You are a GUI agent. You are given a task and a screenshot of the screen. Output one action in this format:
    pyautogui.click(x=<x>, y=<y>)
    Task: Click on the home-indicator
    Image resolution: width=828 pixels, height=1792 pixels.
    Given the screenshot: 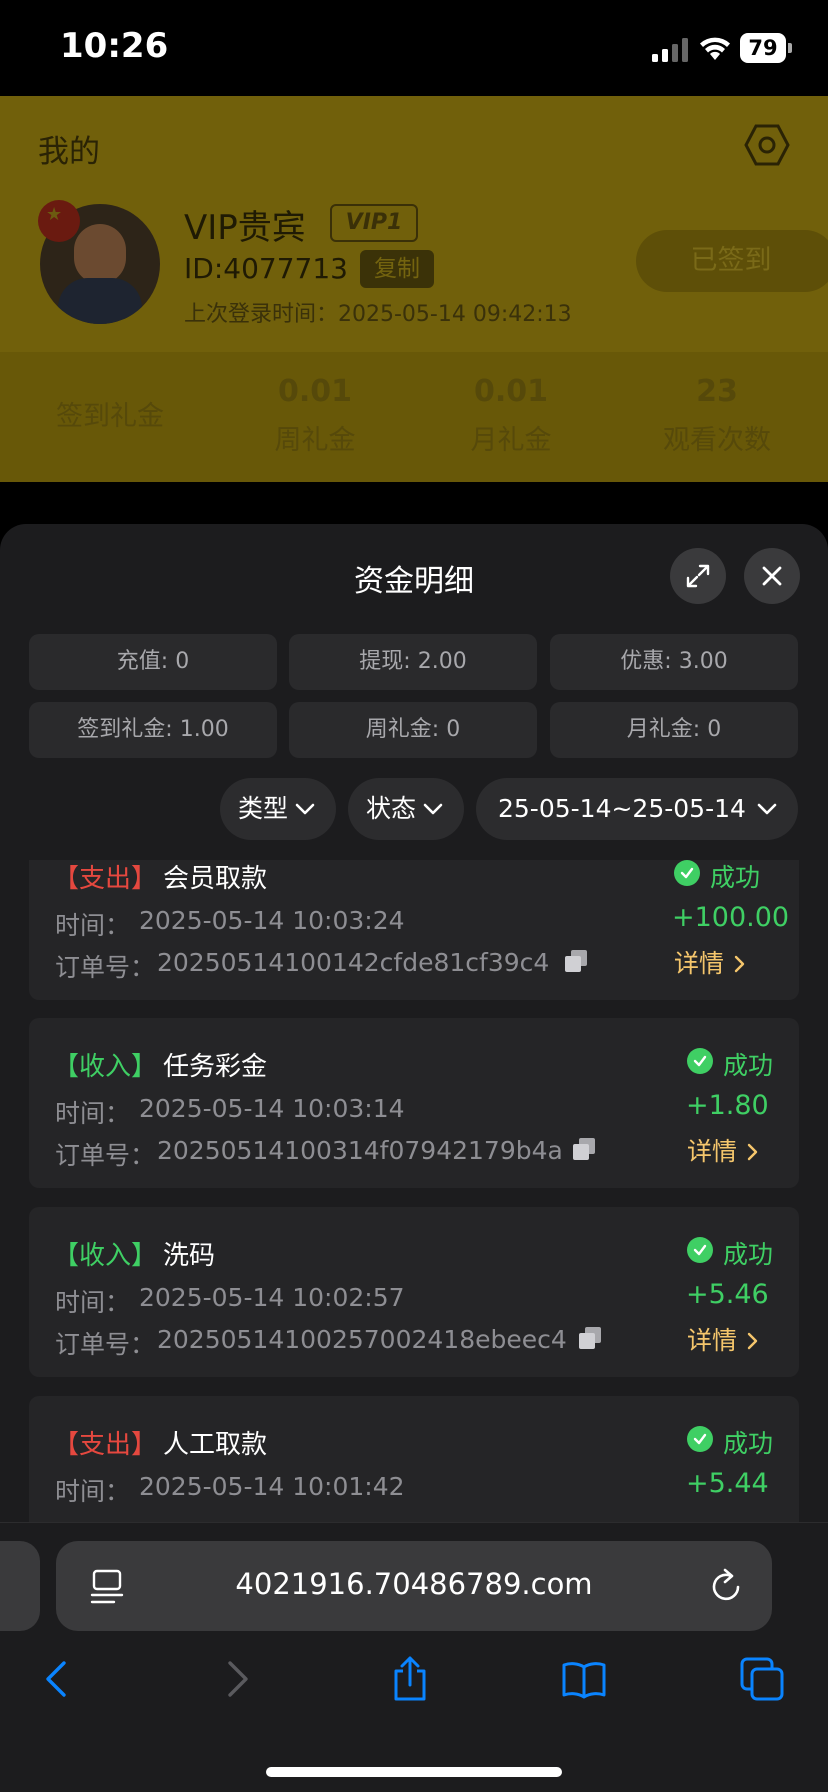 What is the action you would take?
    pyautogui.click(x=414, y=1772)
    